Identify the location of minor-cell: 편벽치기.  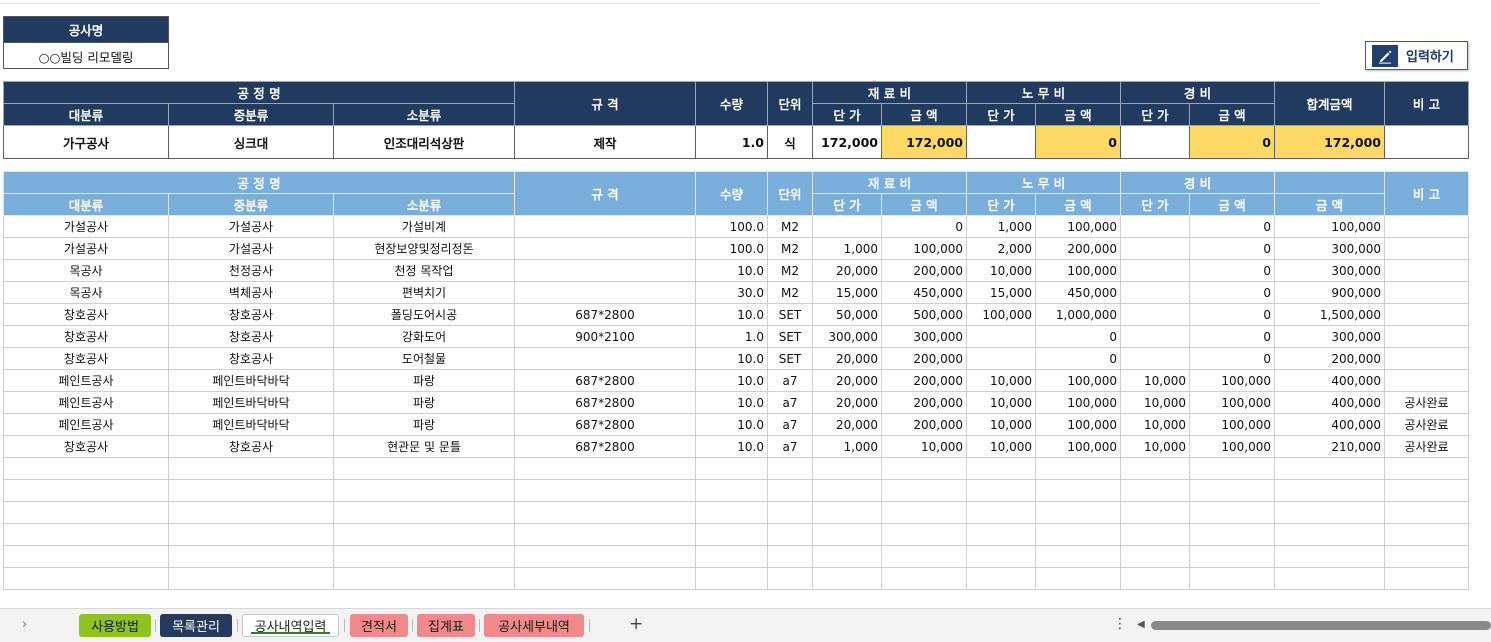
(424, 292).